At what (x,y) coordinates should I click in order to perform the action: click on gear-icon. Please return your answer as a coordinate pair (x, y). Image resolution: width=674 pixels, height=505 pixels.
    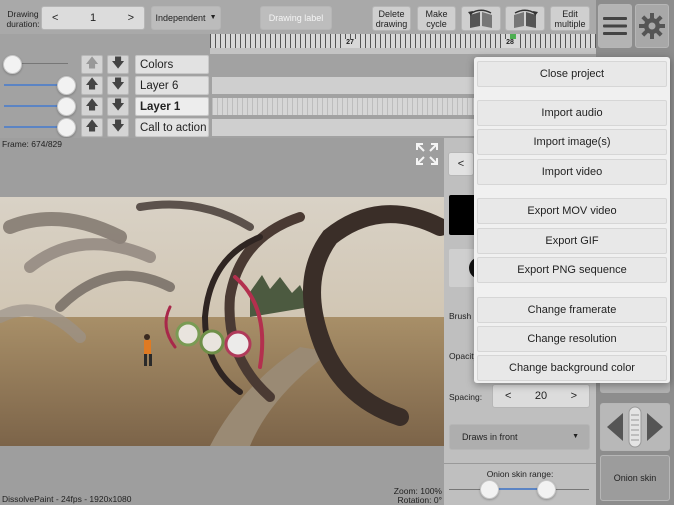
    Looking at the image, I should click on (652, 26).